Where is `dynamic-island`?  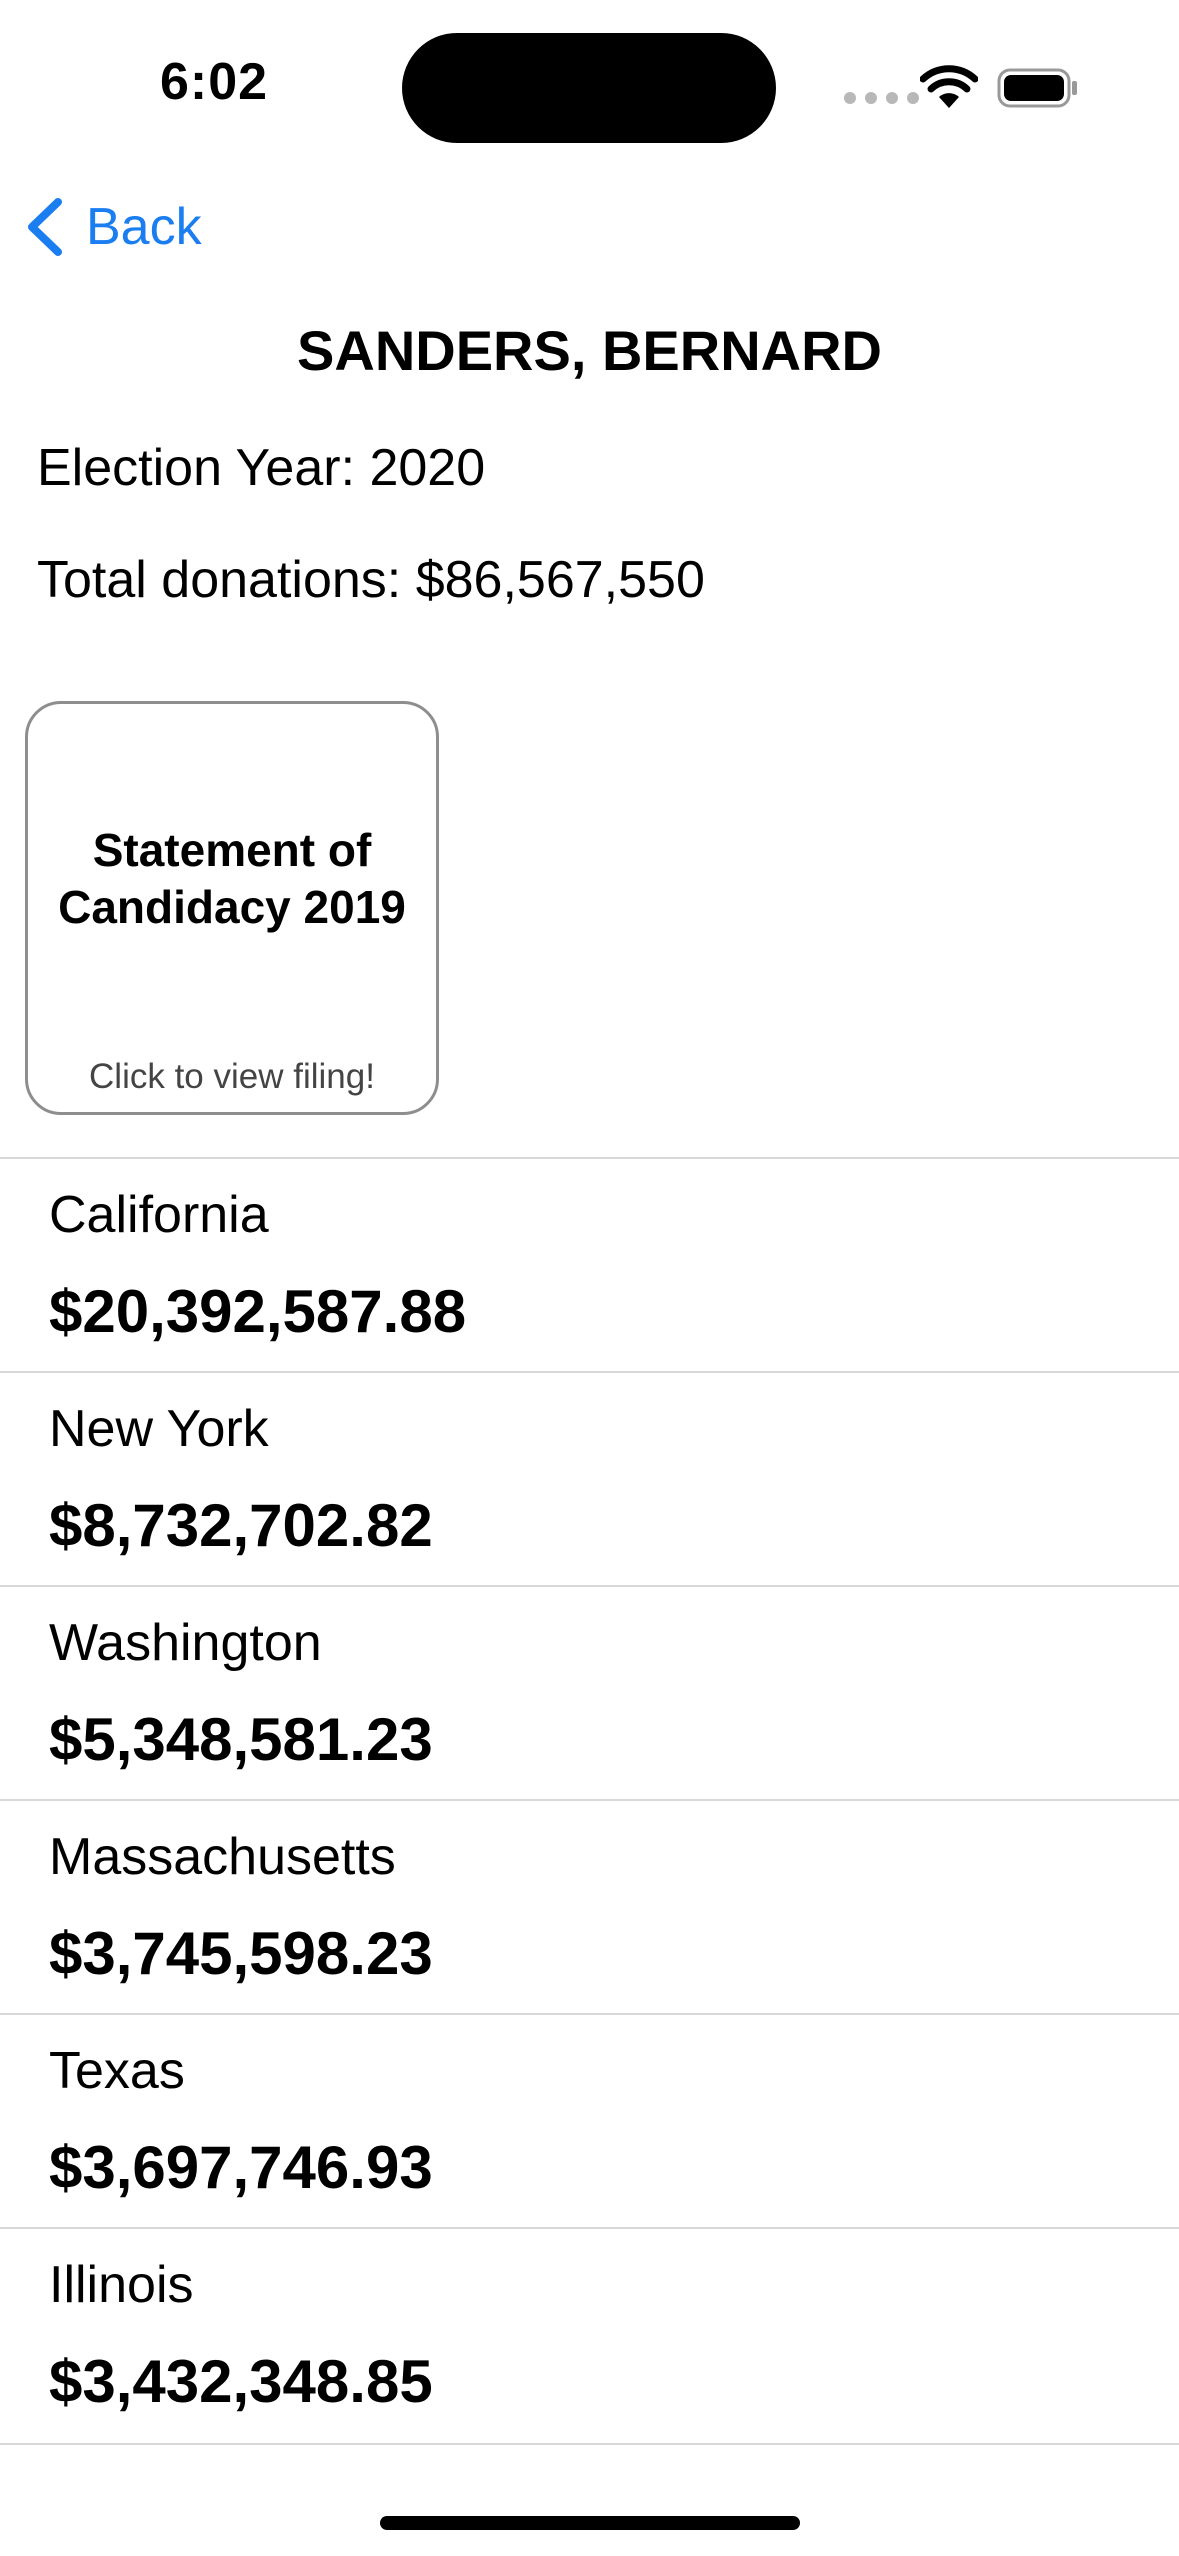 dynamic-island is located at coordinates (589, 88).